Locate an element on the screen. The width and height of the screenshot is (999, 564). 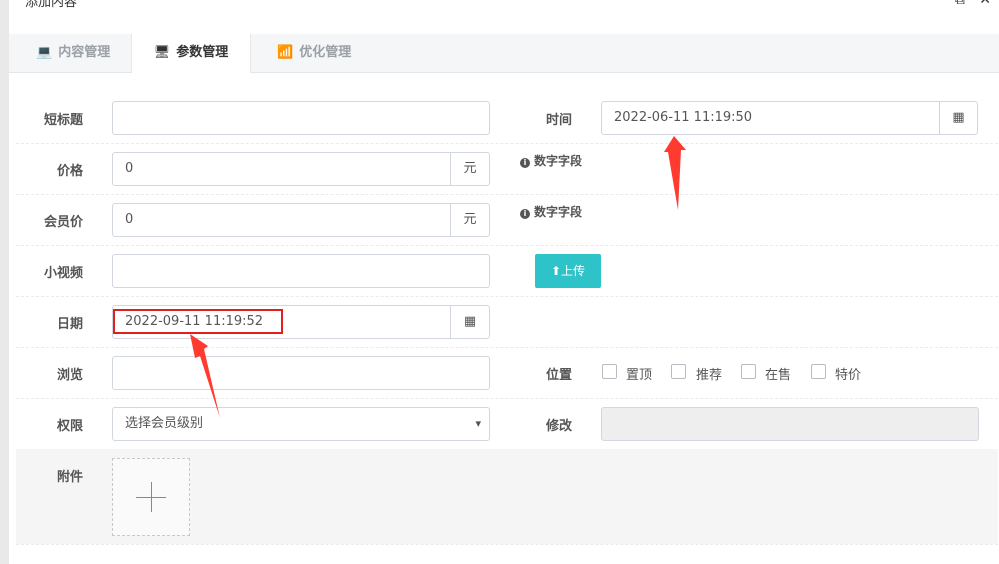
arrow-up-time is located at coordinates (675, 173).